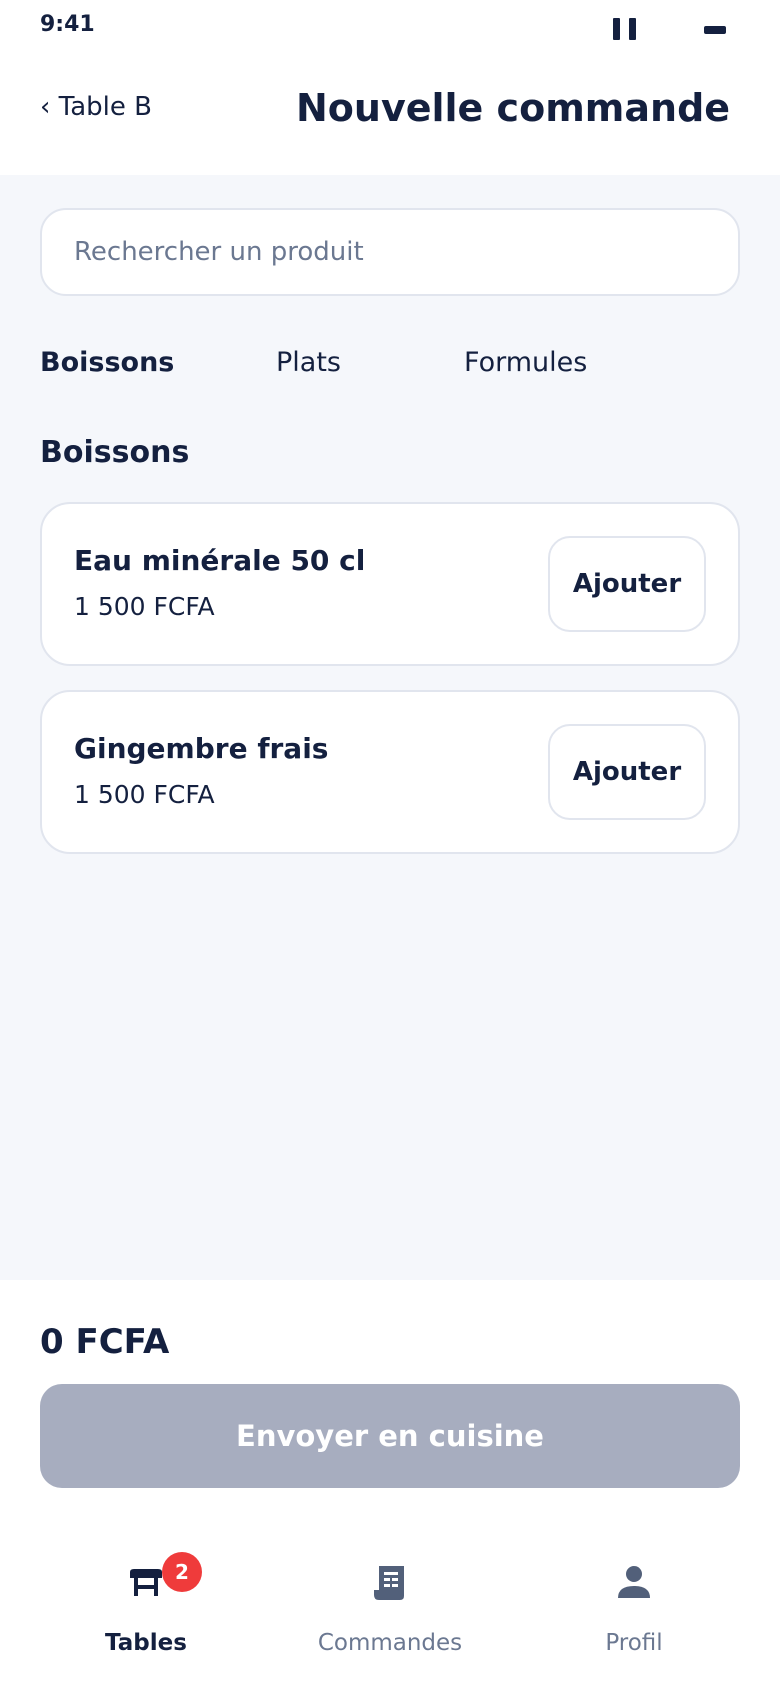 The image size is (780, 1688). I want to click on wifi-icon, so click(632, 29).